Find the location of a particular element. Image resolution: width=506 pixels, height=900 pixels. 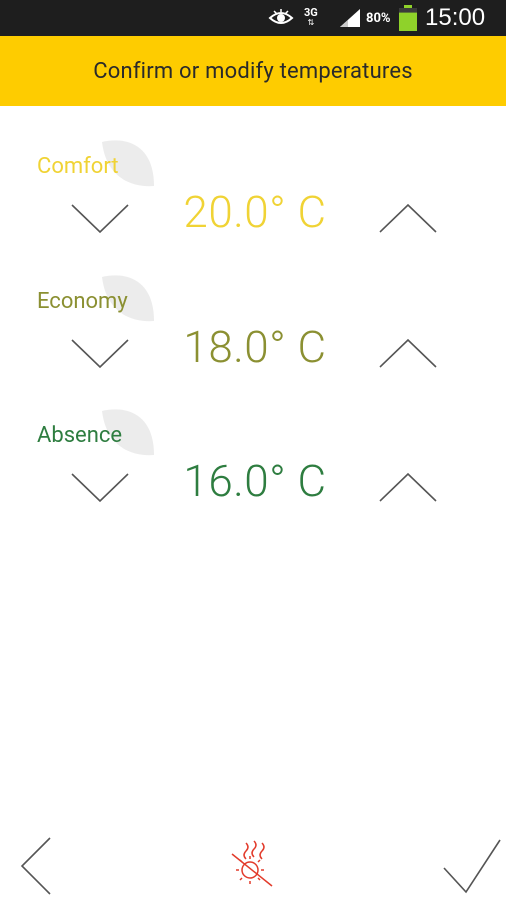

temperature-row-absence: Absence 16.0° C is located at coordinates (253, 470).